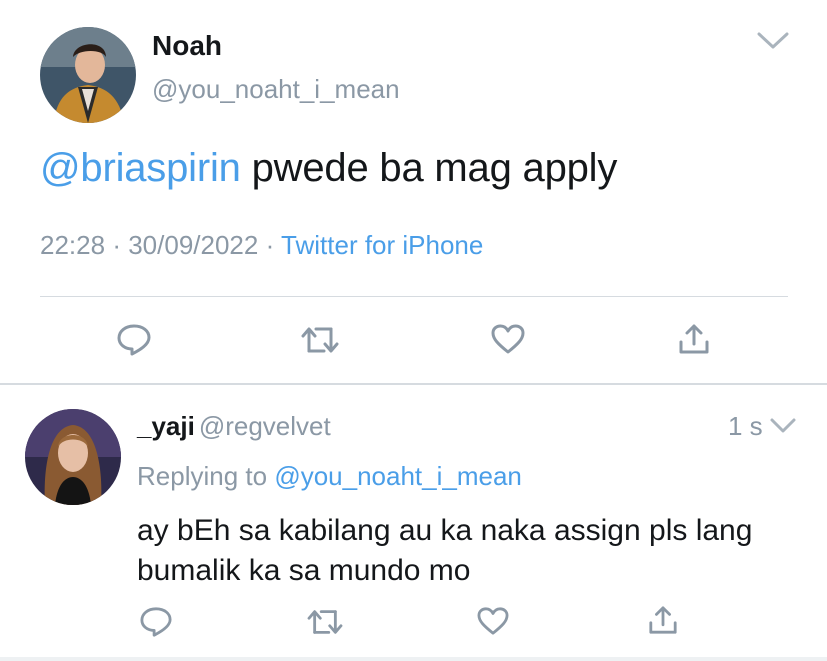  What do you see at coordinates (187, 46) in the screenshot?
I see `author-name: Noah` at bounding box center [187, 46].